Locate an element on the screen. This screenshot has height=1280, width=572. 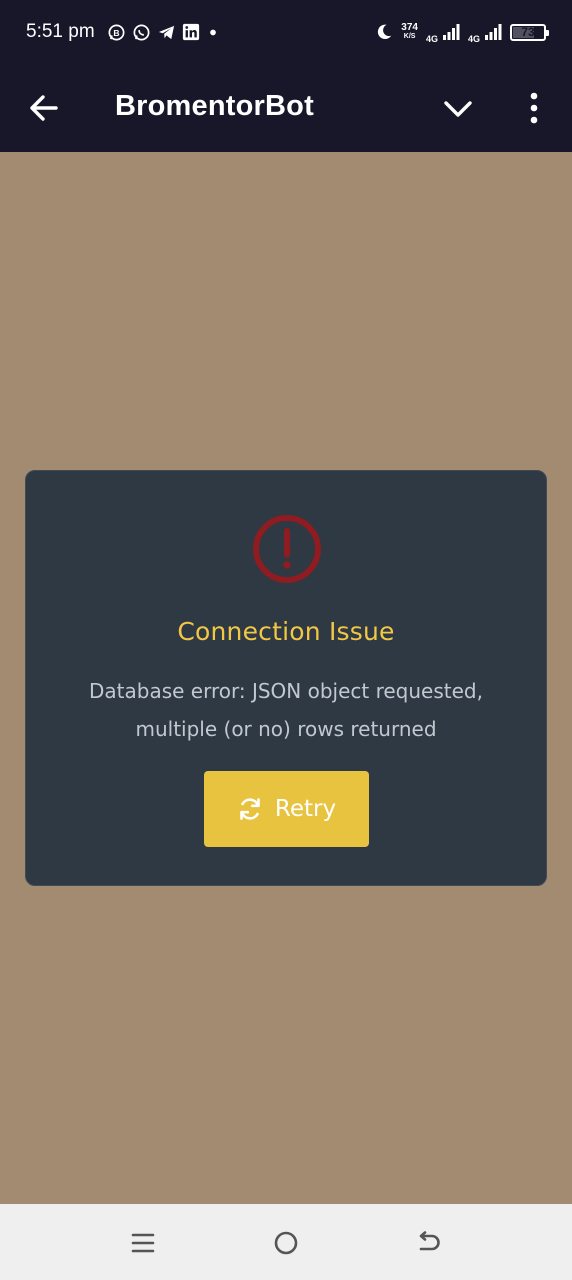
app-bar: BromentorBot is located at coordinates (286, 108).